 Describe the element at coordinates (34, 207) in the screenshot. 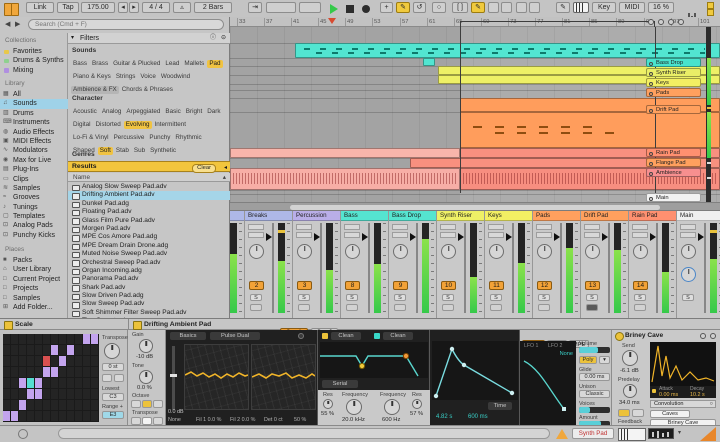

I see `sidebar-item: ♪ Tunings` at that location.